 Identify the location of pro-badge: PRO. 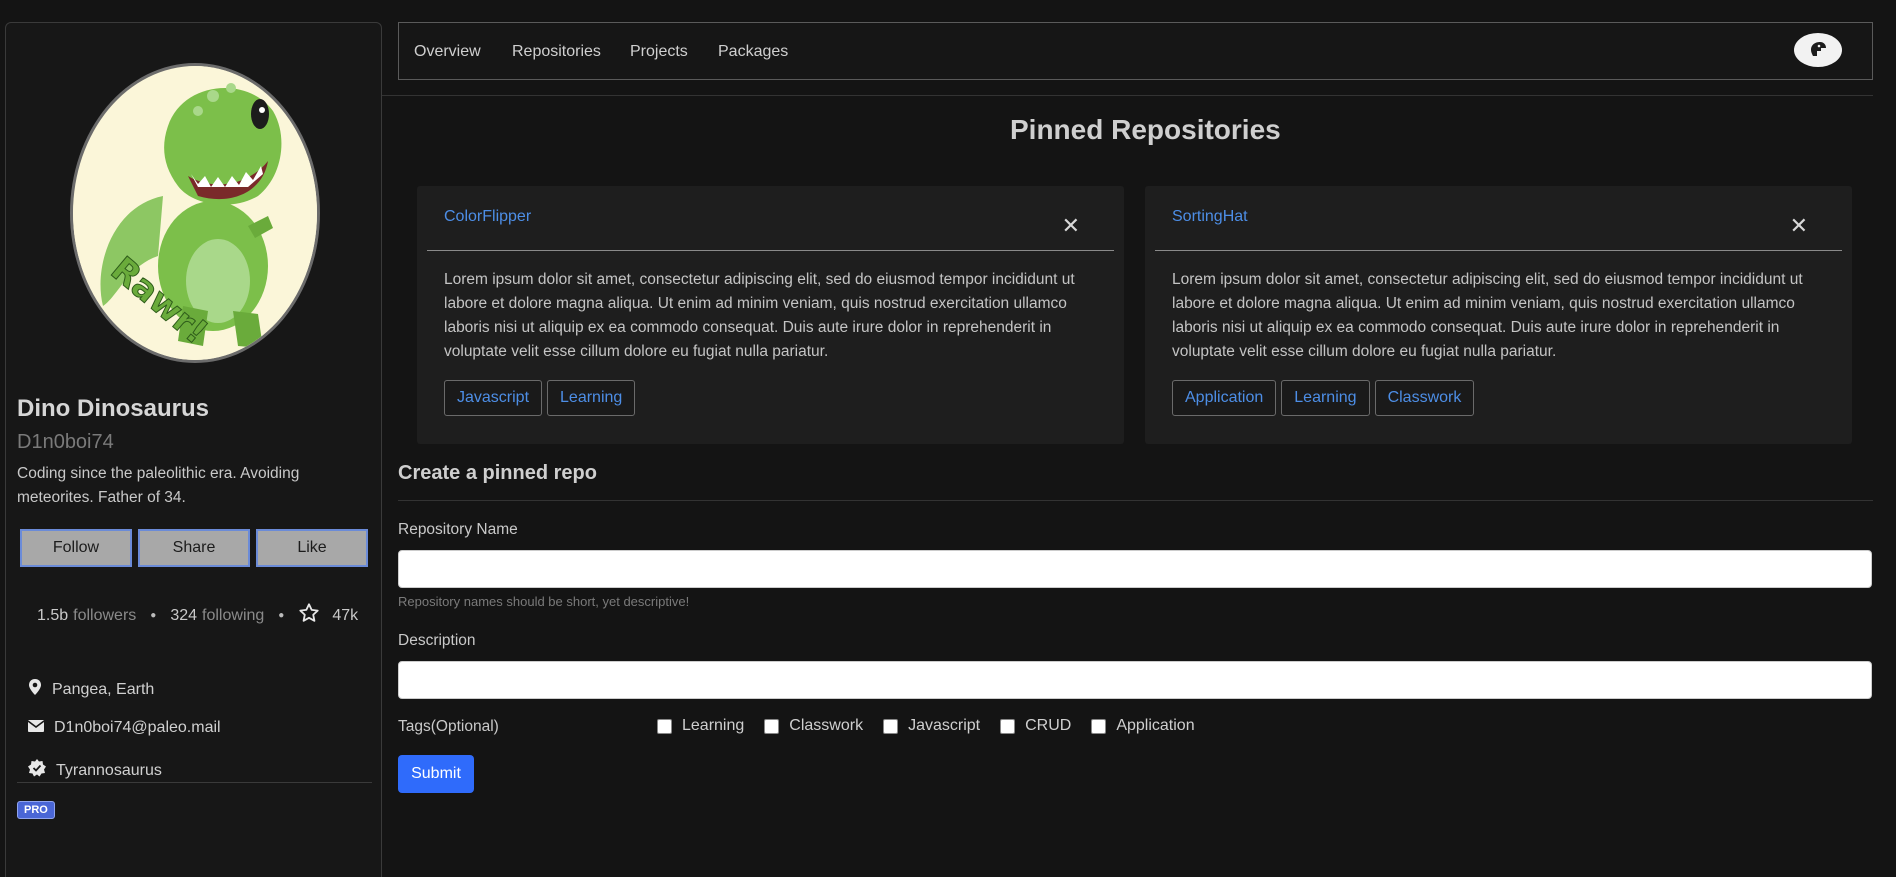
(36, 810).